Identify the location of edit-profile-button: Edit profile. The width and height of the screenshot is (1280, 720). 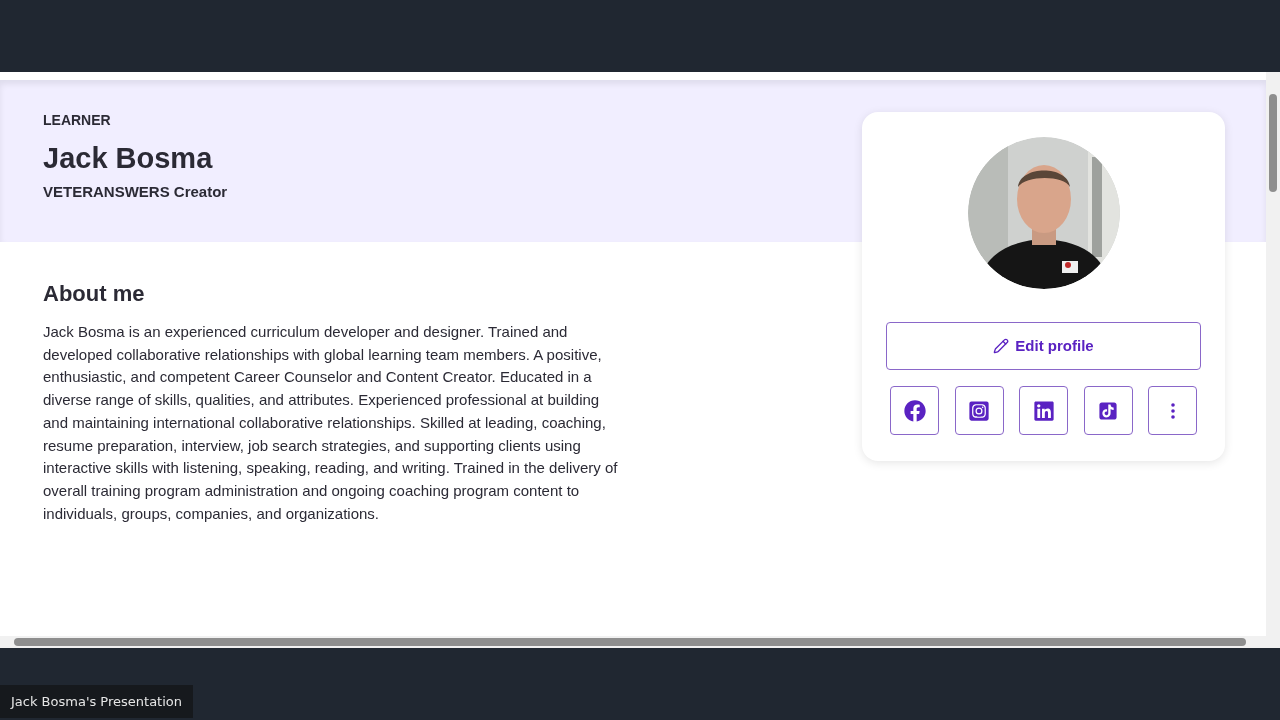
(1043, 346).